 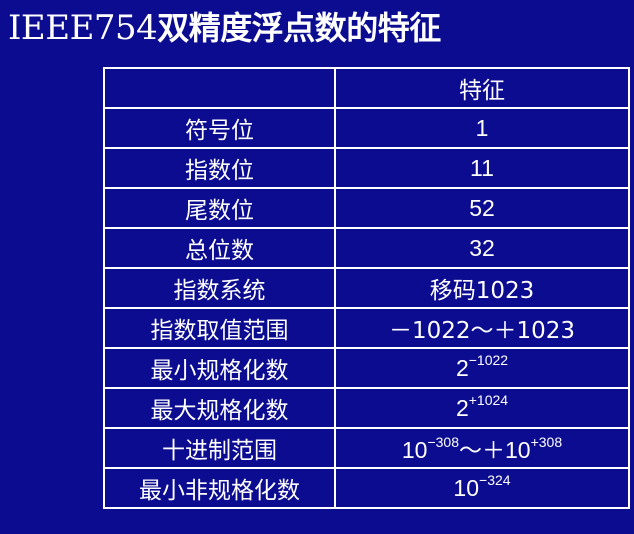 I want to click on slide-title-rest: 双精度浮点数的特征, so click(x=299, y=28).